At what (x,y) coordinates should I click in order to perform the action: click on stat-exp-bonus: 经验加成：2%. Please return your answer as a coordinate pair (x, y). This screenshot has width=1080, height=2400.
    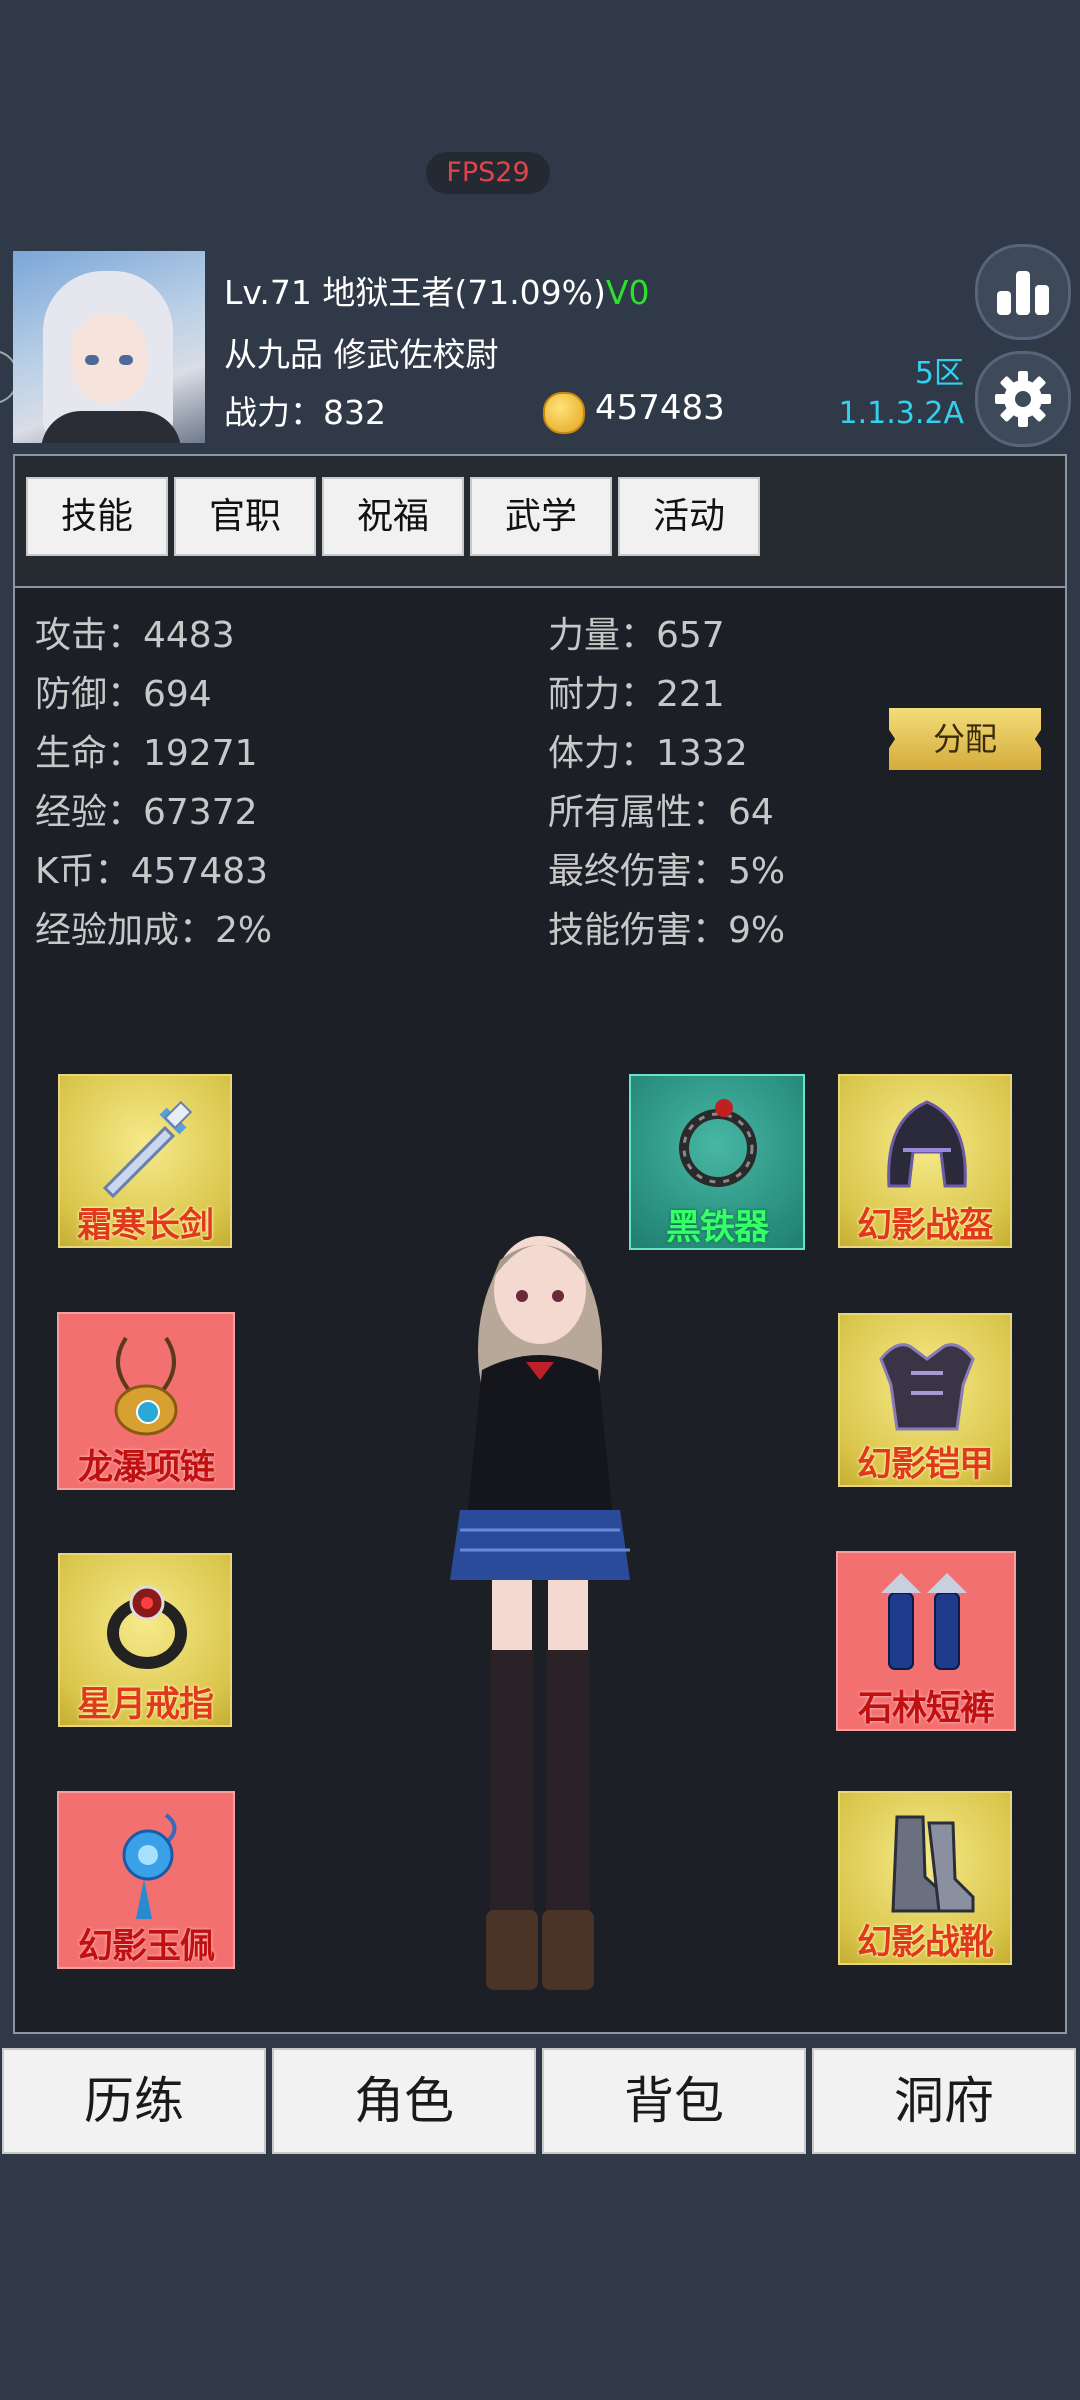
    Looking at the image, I should click on (154, 930).